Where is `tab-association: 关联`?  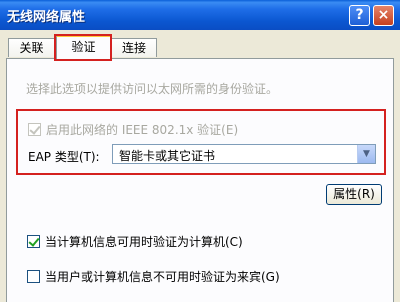 tab-association: 关联 is located at coordinates (31, 47).